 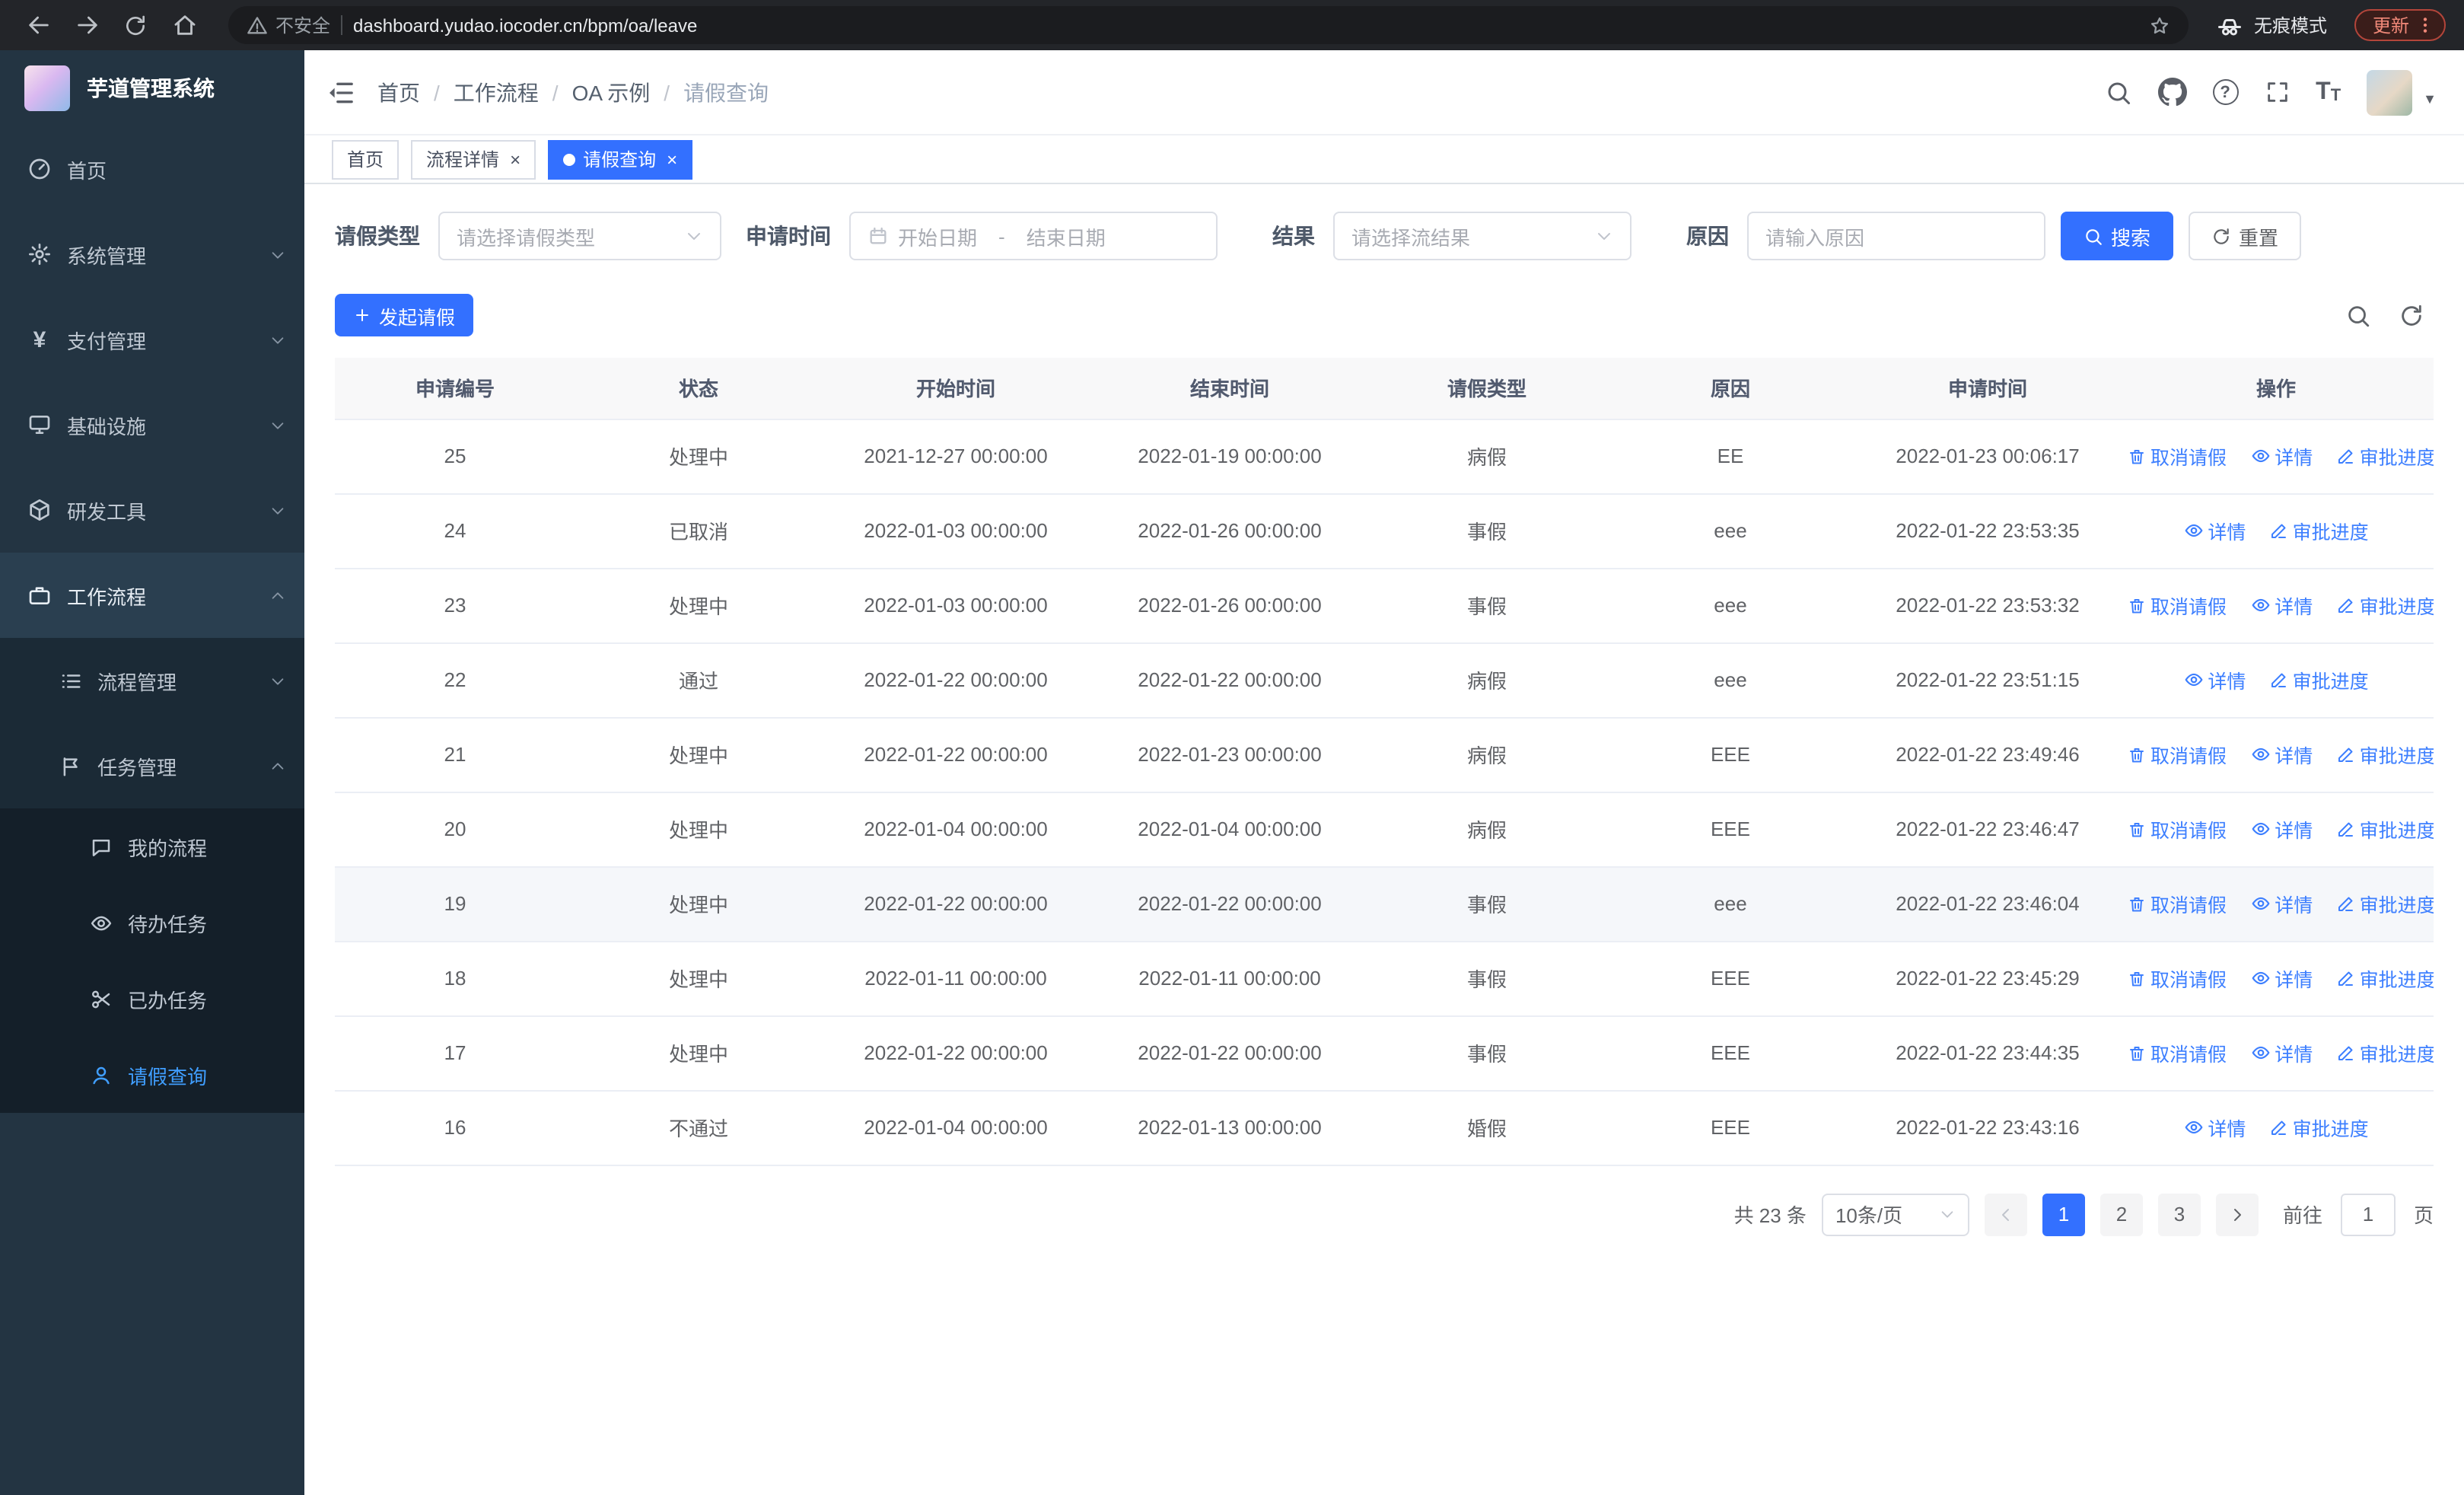 What do you see at coordinates (366, 159) in the screenshot?
I see `tab-home: 首页` at bounding box center [366, 159].